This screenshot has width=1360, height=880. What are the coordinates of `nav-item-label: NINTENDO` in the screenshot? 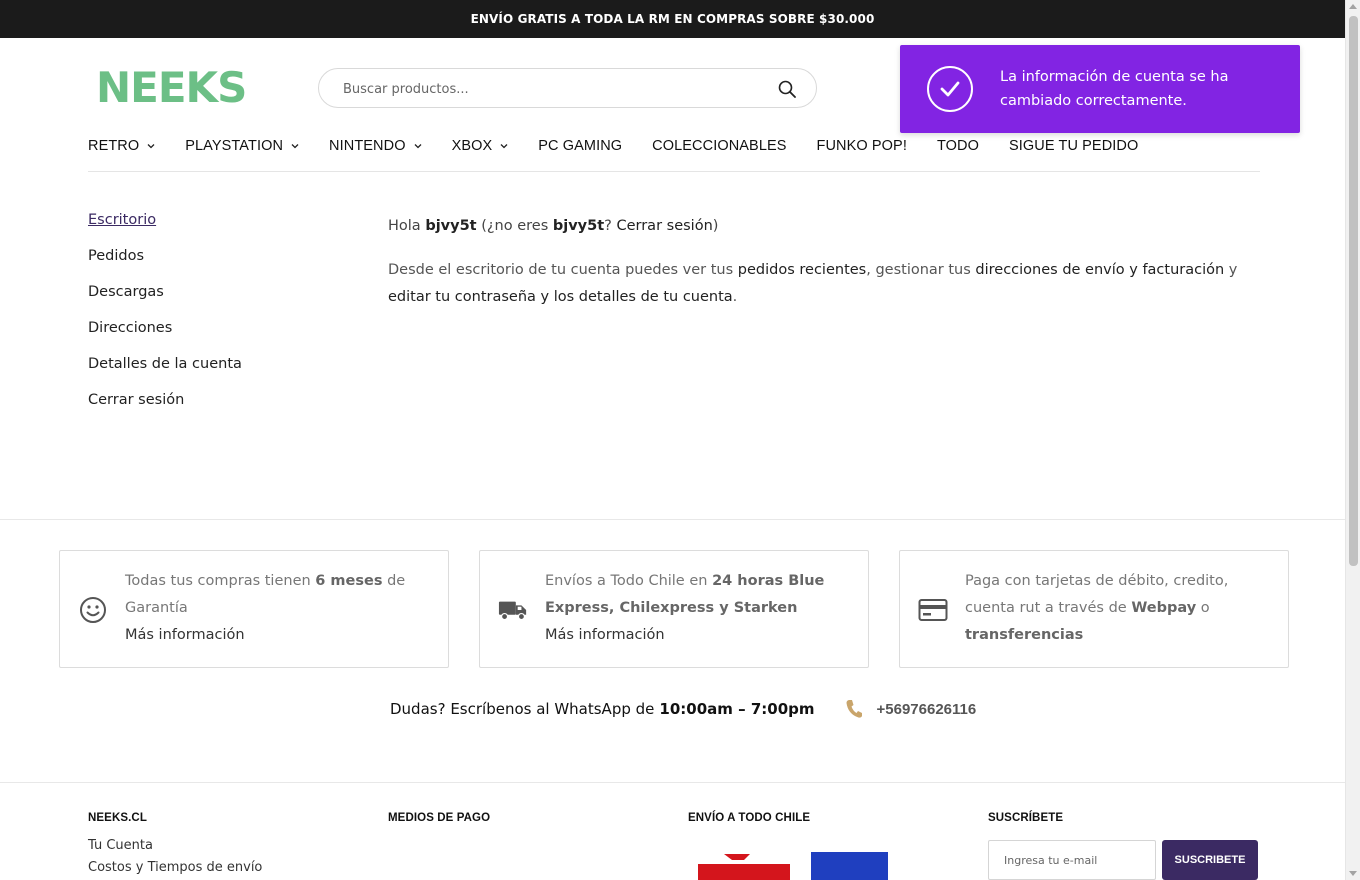 It's located at (367, 146).